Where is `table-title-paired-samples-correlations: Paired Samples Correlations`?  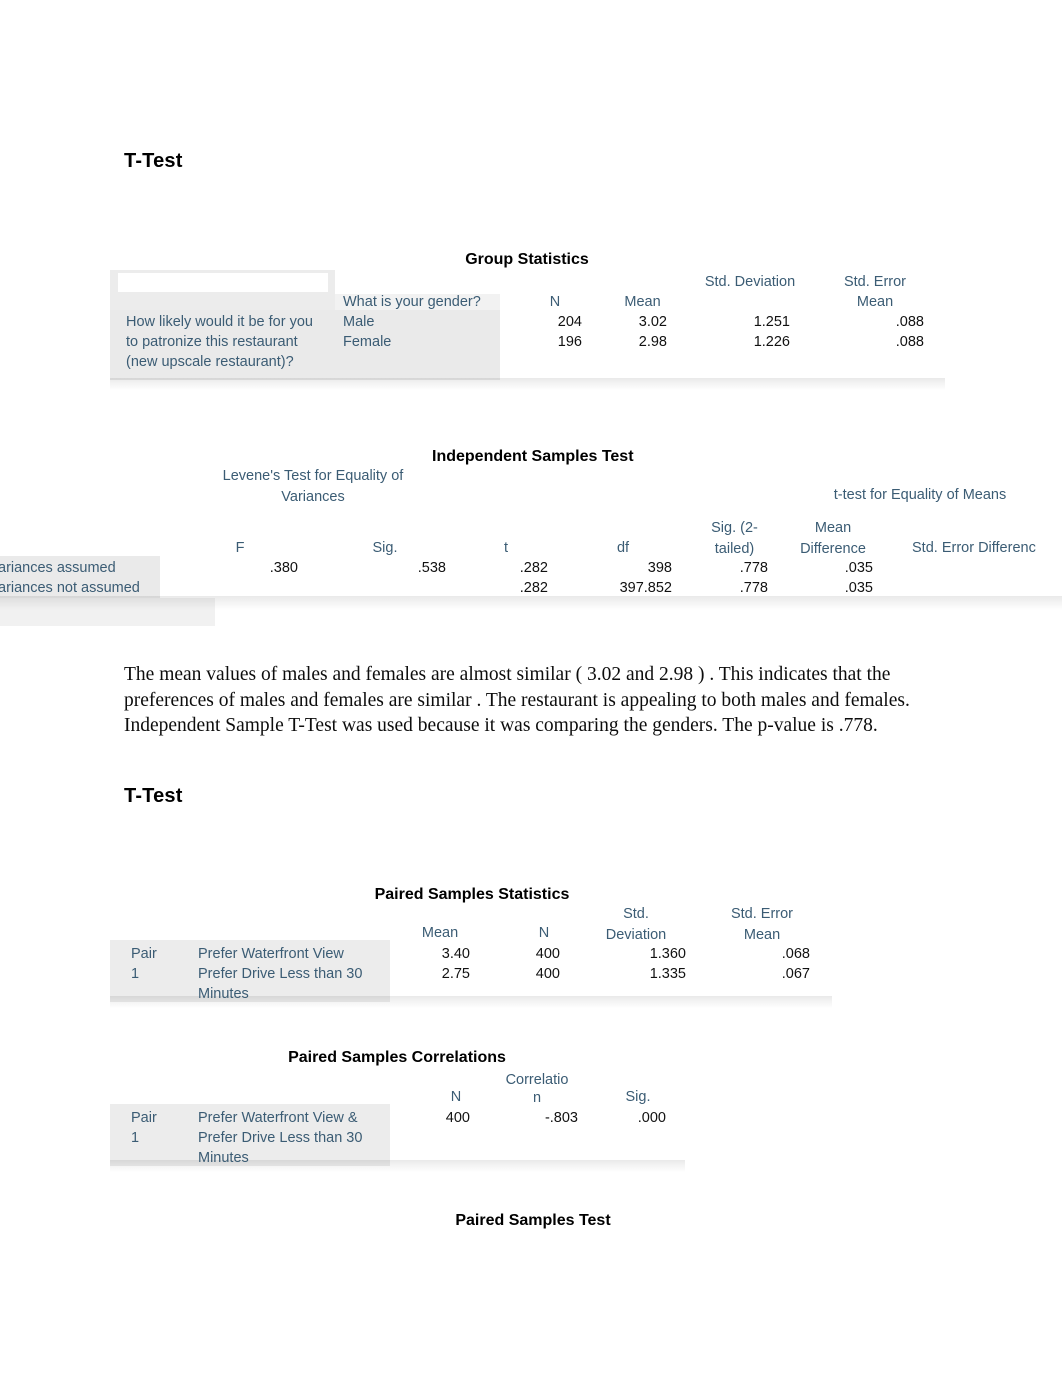 table-title-paired-samples-correlations: Paired Samples Correlations is located at coordinates (397, 1057).